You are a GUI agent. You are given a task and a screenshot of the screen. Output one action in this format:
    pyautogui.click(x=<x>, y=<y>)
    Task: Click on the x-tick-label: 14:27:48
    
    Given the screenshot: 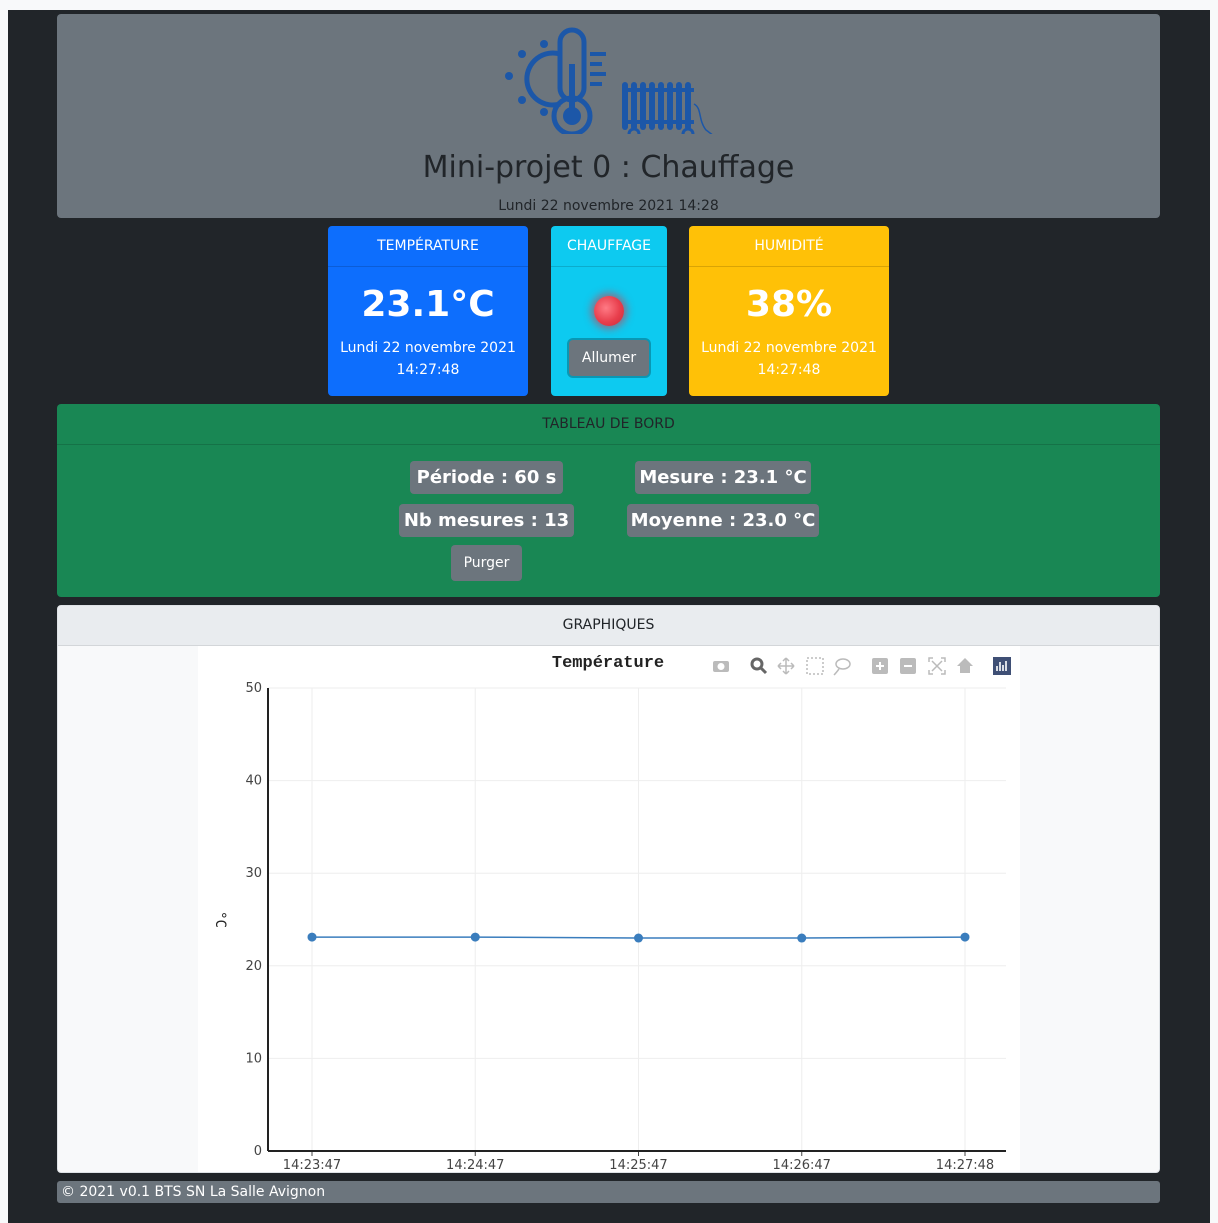 What is the action you would take?
    pyautogui.click(x=965, y=1165)
    